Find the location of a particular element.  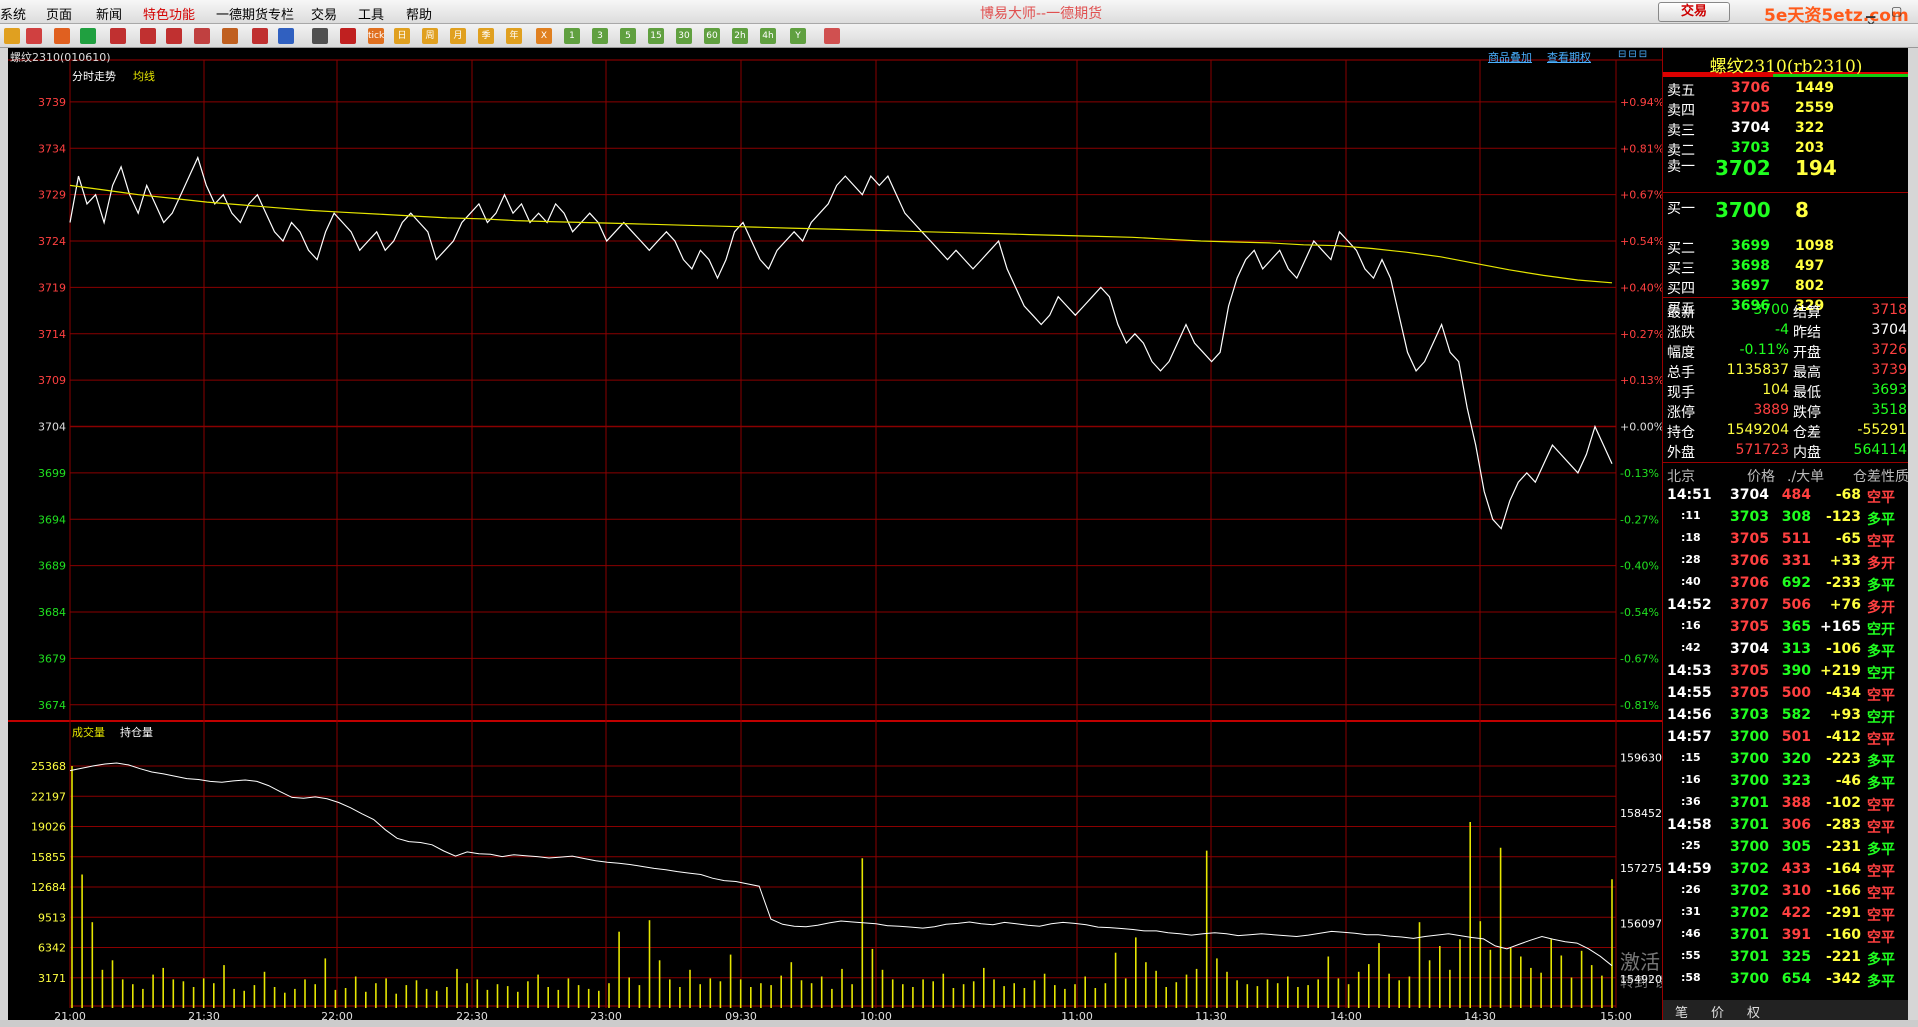

3min-icon: 3 is located at coordinates (600, 36).